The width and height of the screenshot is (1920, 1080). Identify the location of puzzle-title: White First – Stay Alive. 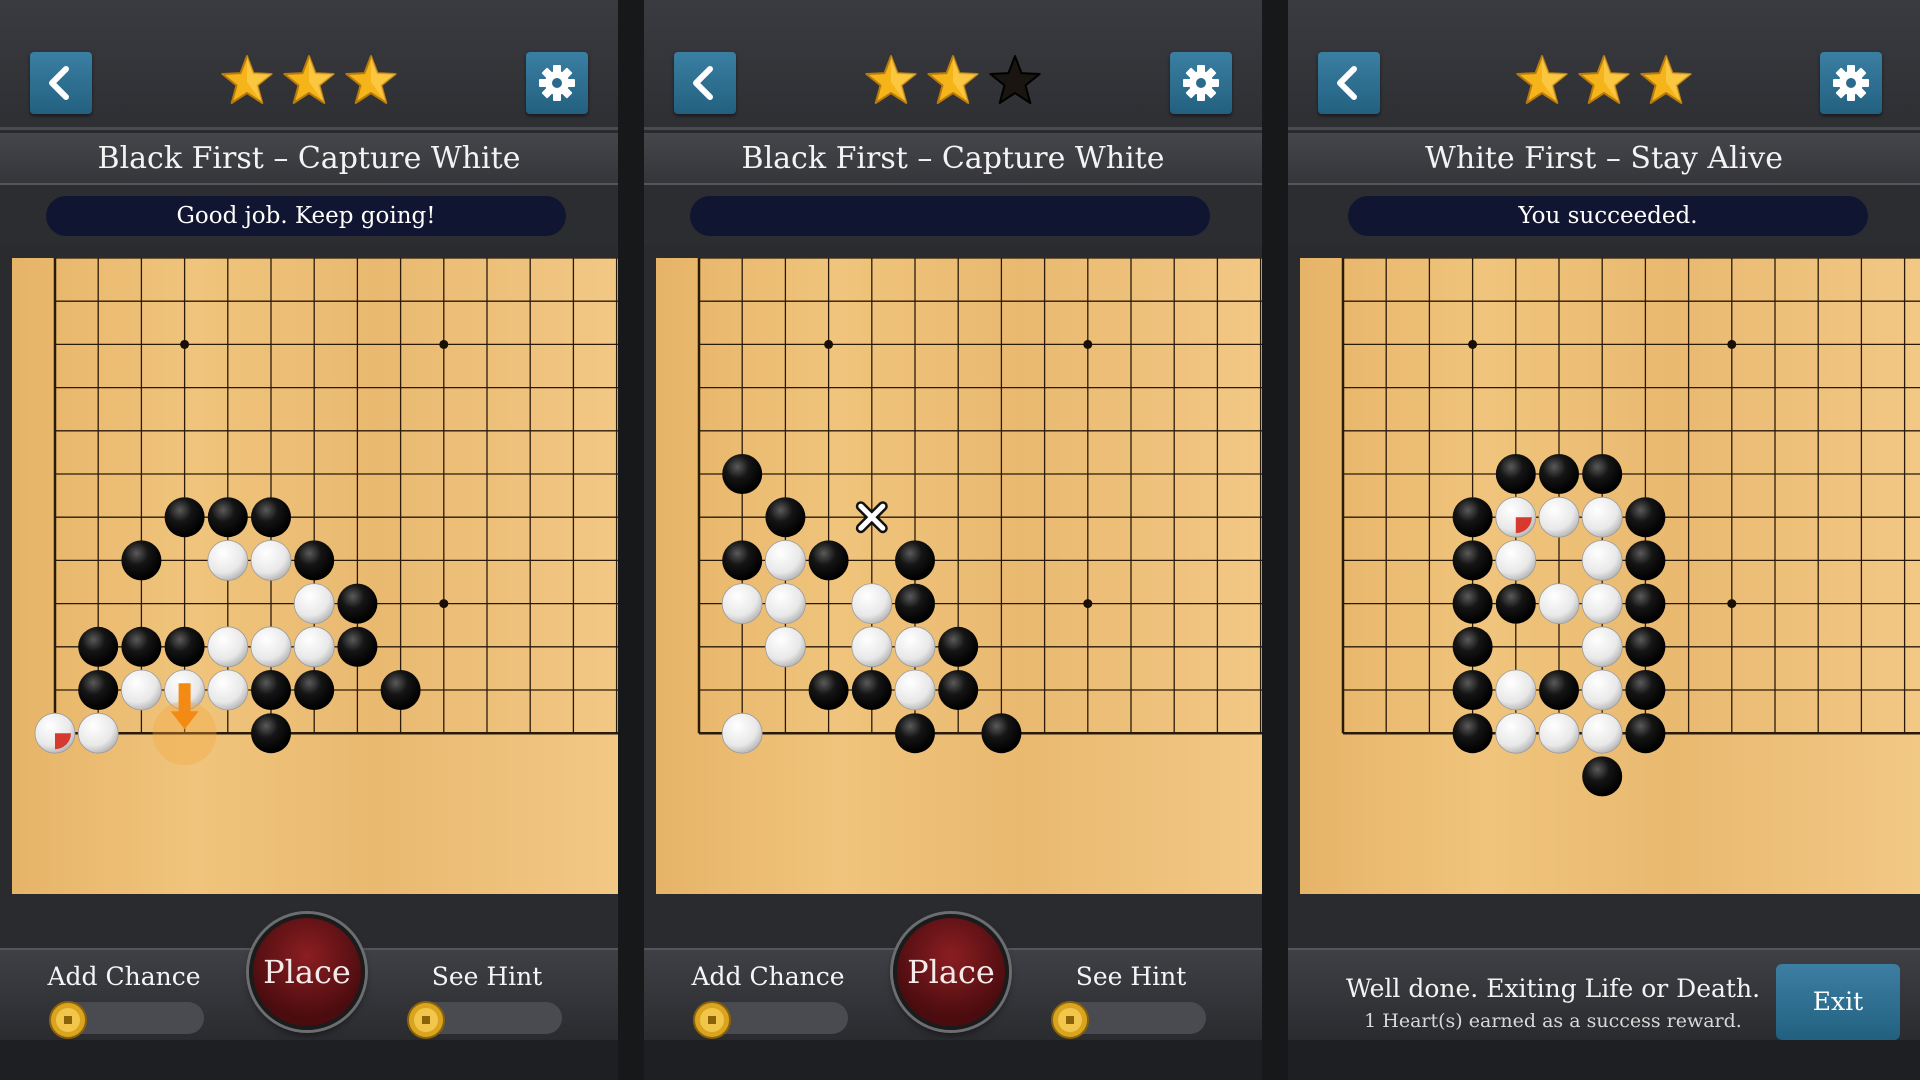
(1604, 159).